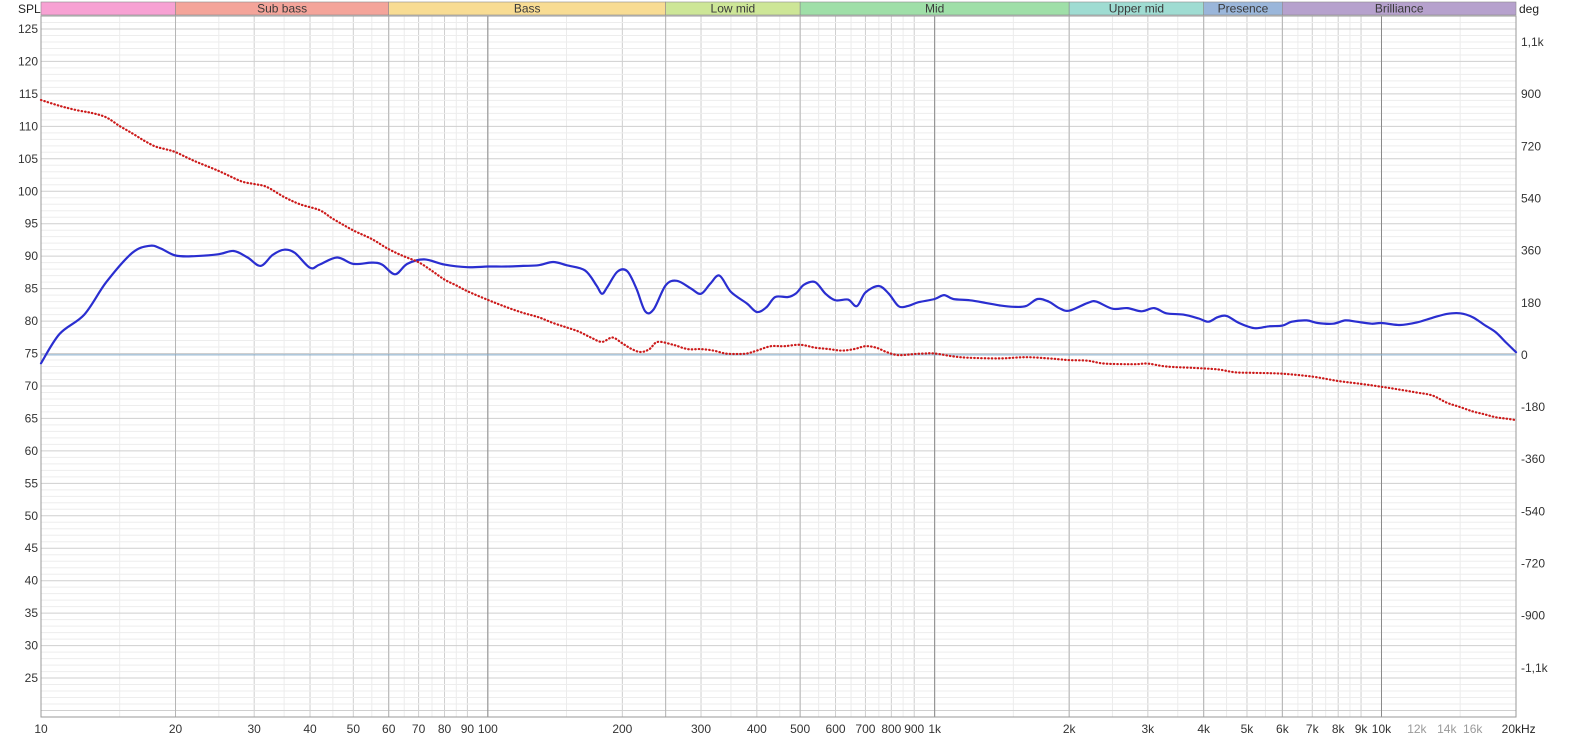  Describe the element at coordinates (1447, 729) in the screenshot. I see `frequency-tick-label: 14k` at that location.